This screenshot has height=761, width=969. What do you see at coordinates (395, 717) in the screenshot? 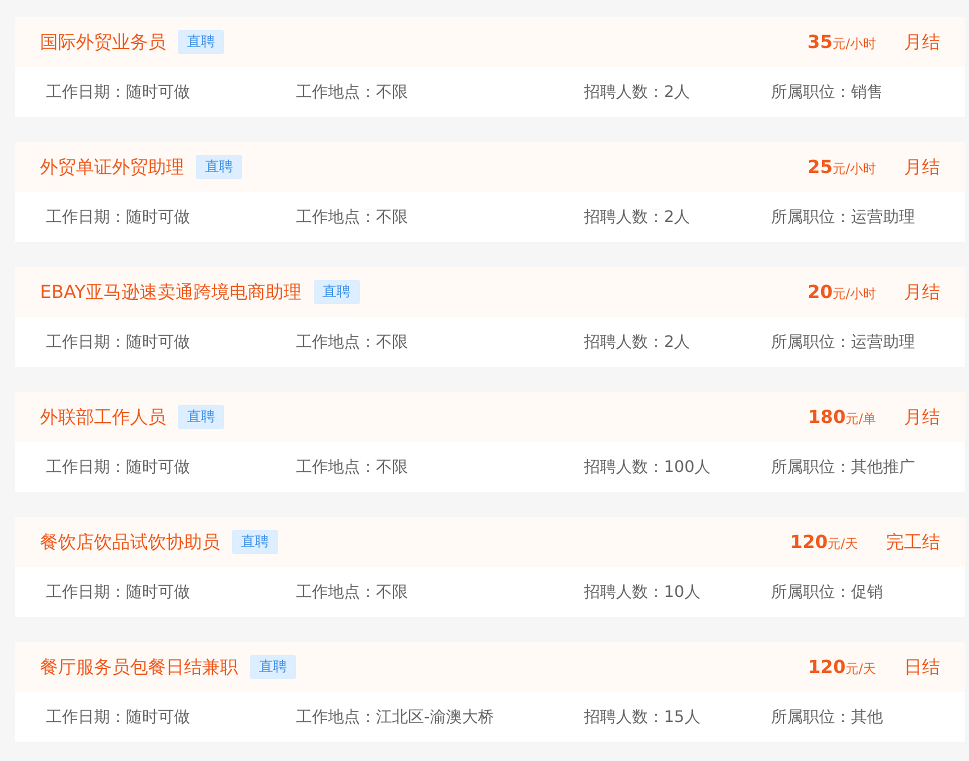
I see `detail-text: 工作地点：江北区-渝澳大桥` at bounding box center [395, 717].